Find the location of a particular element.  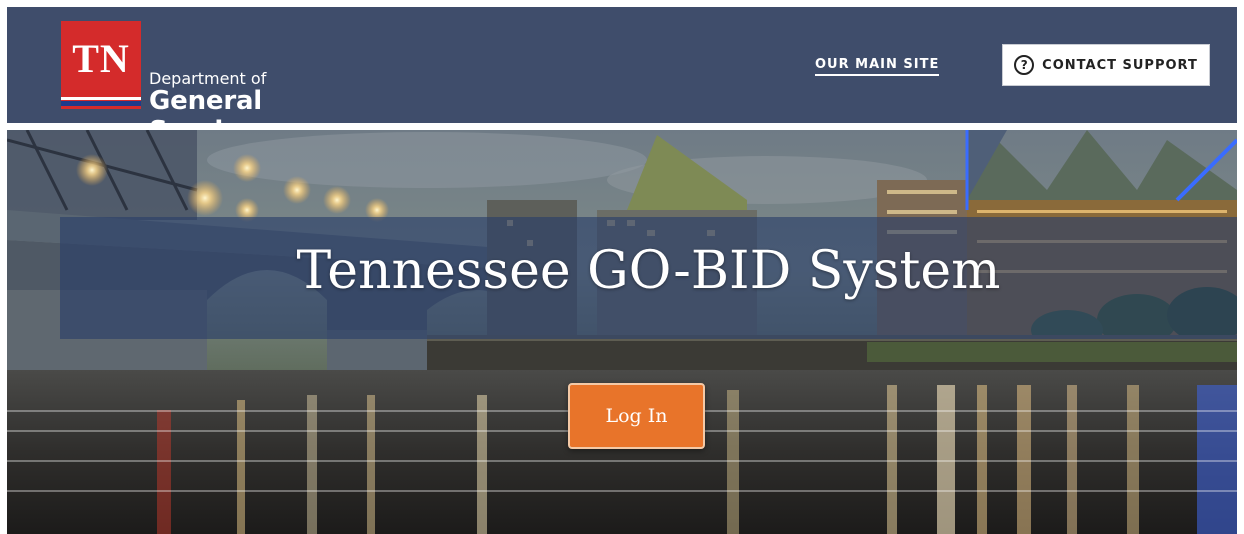

question-circle-icon: ? is located at coordinates (1024, 65).